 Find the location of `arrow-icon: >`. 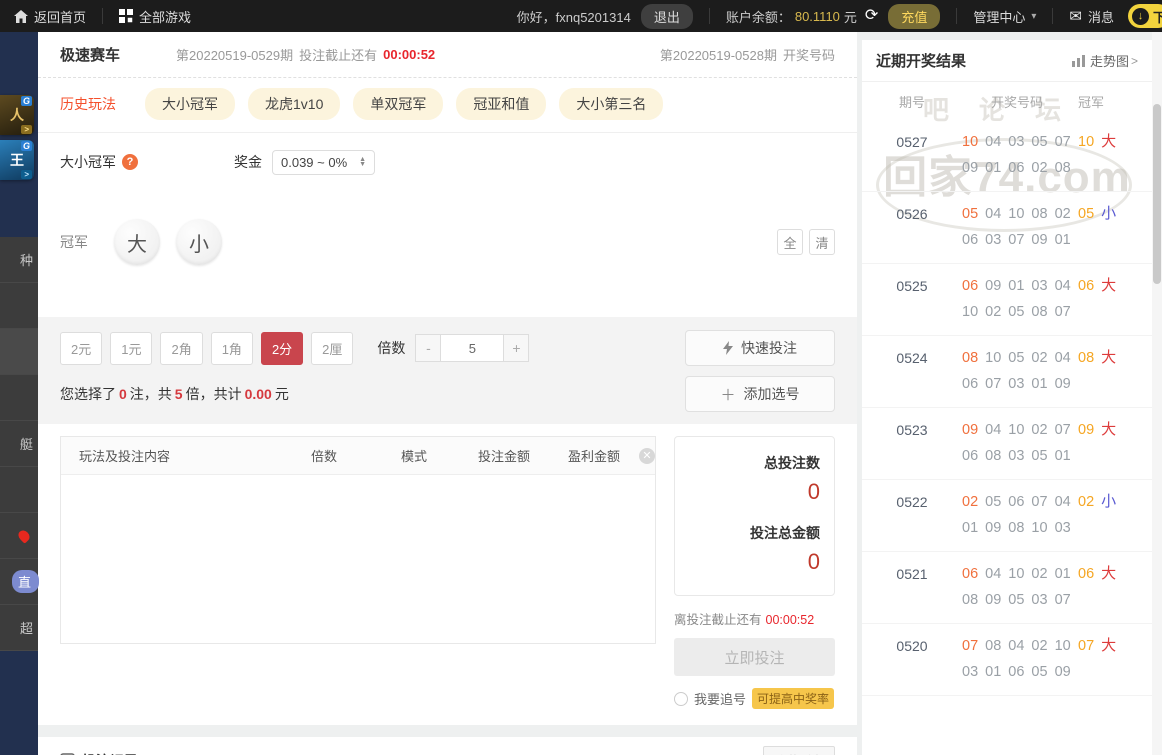

arrow-icon: > is located at coordinates (26, 129).